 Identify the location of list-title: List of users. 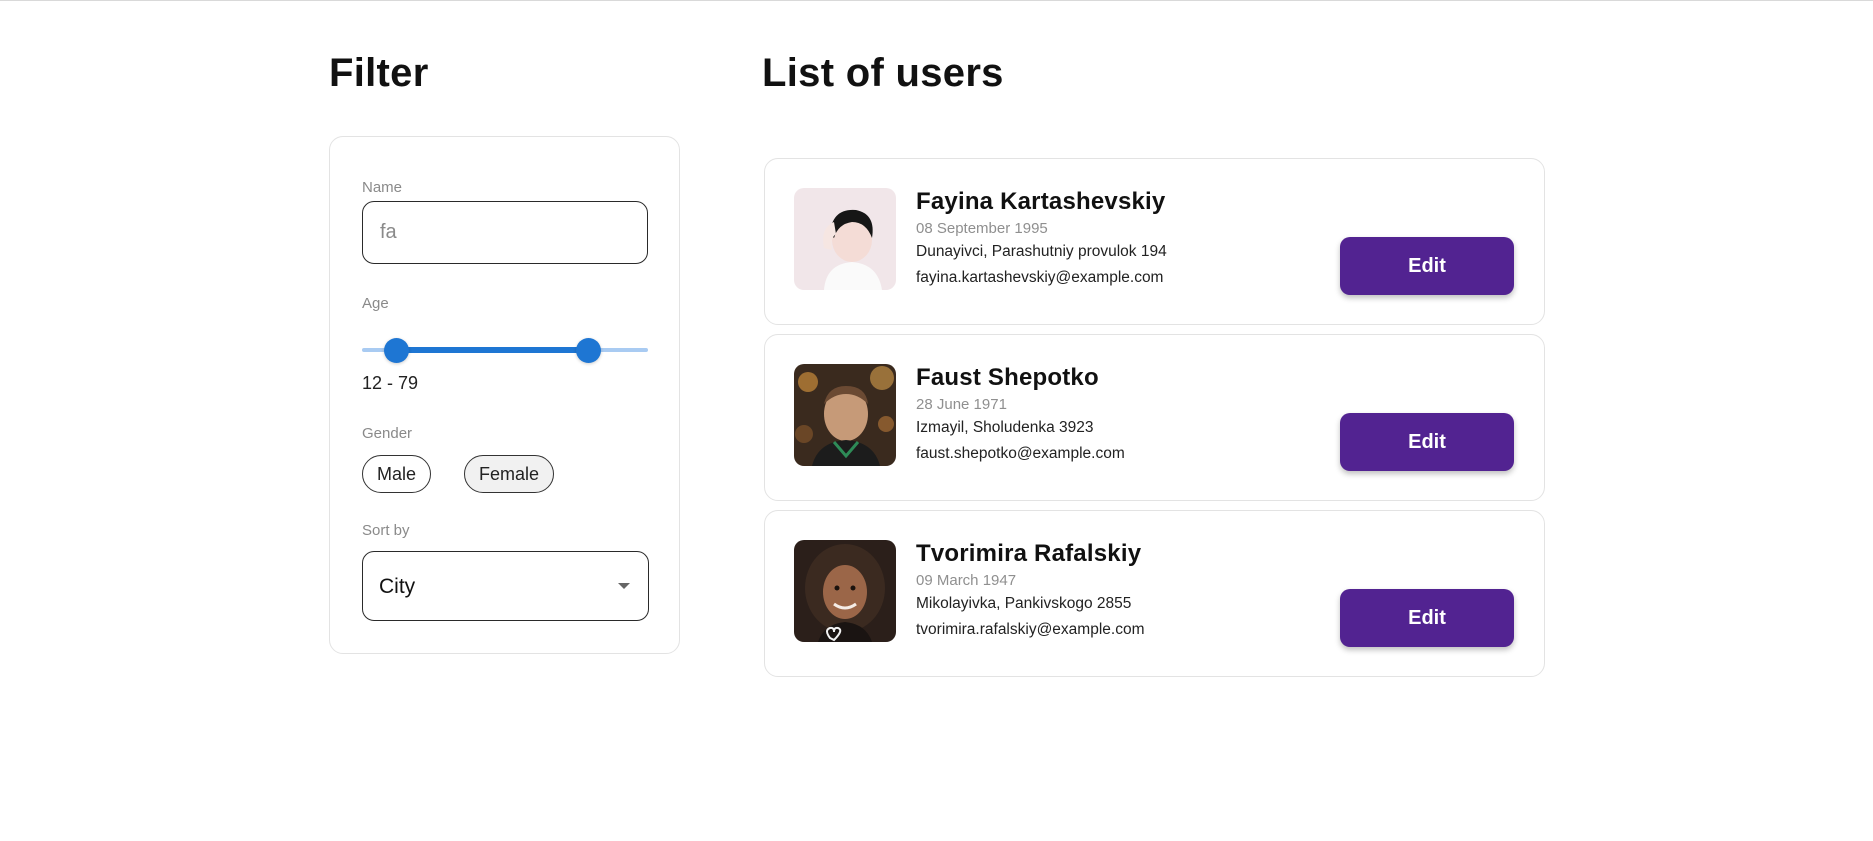
(883, 73).